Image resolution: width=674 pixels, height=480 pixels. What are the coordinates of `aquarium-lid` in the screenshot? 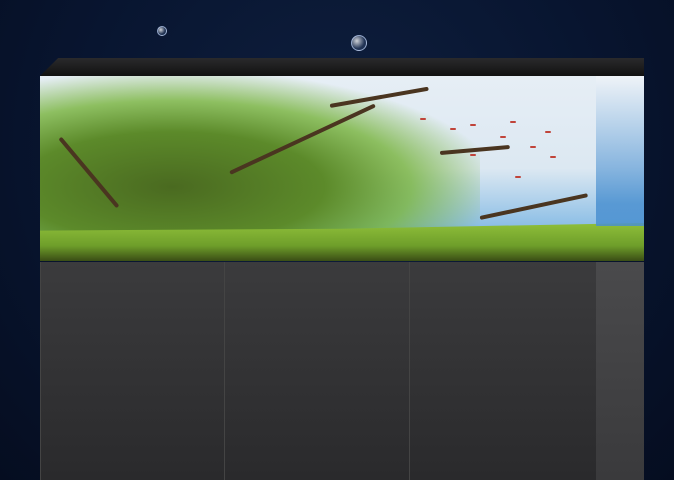 It's located at (342, 67).